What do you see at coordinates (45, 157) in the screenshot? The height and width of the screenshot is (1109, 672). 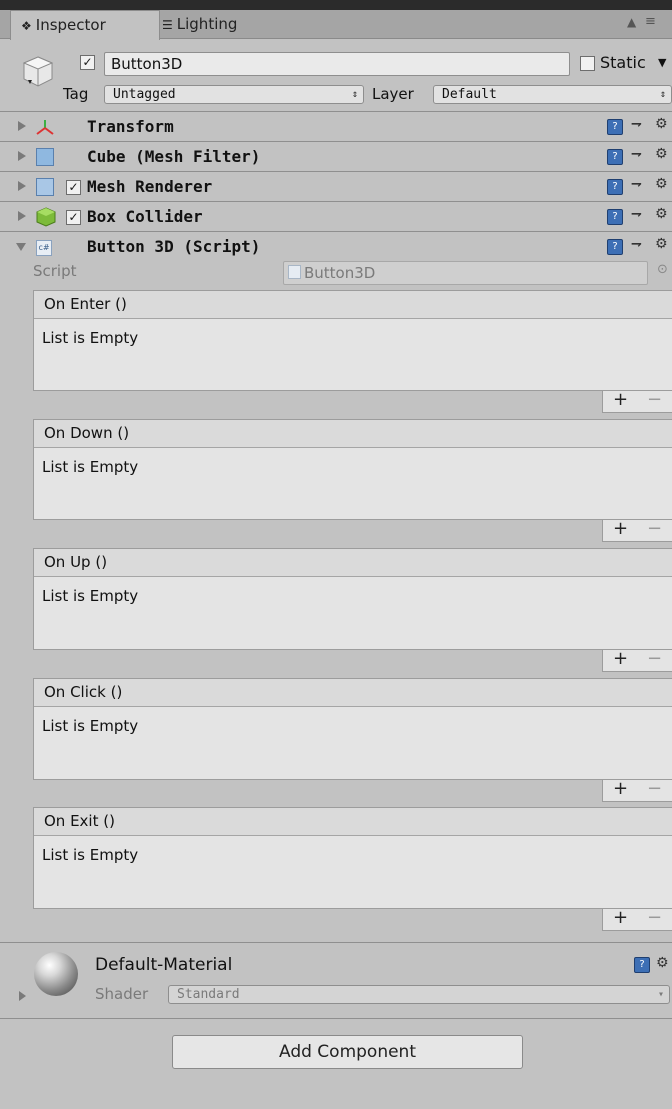 I see `mesh-filter-icon` at bounding box center [45, 157].